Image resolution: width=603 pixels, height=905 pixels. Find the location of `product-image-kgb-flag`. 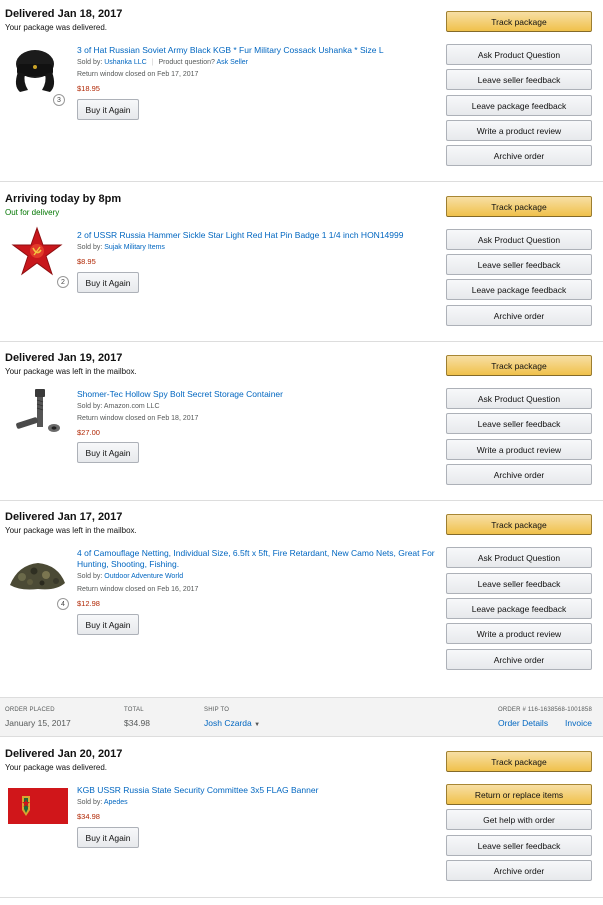

product-image-kgb-flag is located at coordinates (38, 806).